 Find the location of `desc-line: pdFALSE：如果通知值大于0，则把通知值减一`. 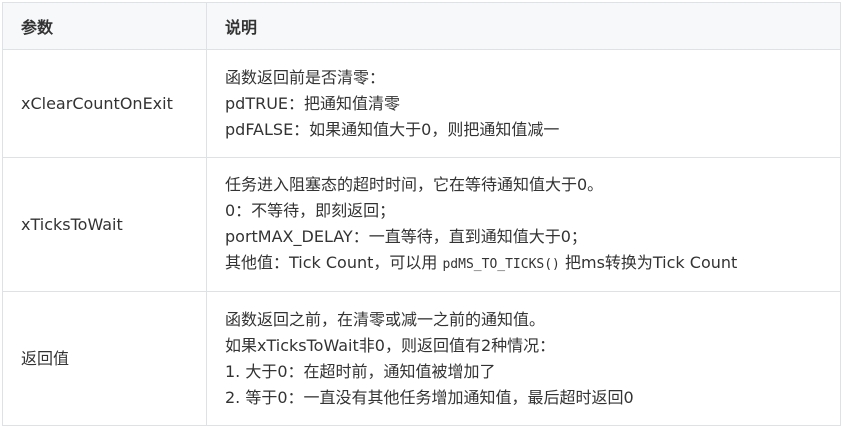

desc-line: pdFALSE：如果通知值大于0，则把通知值减一 is located at coordinates (392, 129).